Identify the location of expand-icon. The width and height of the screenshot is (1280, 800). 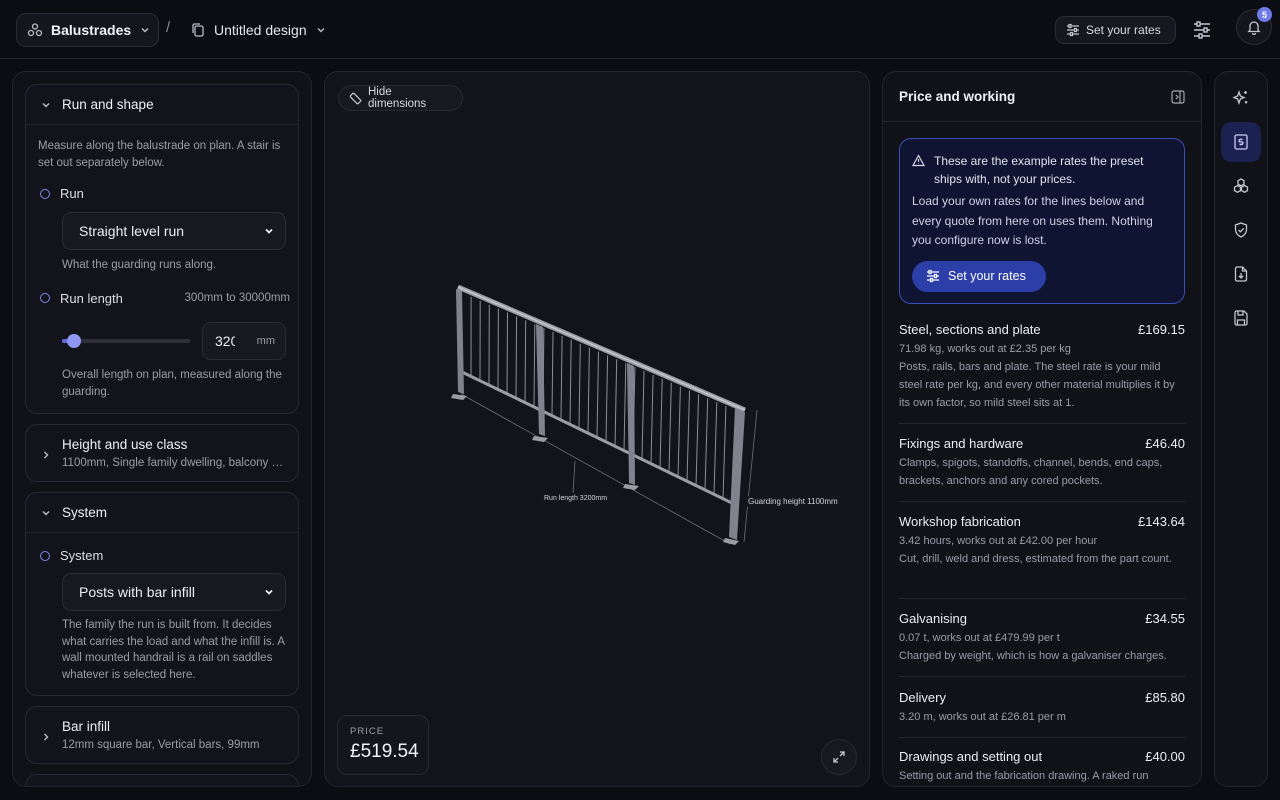
(839, 757).